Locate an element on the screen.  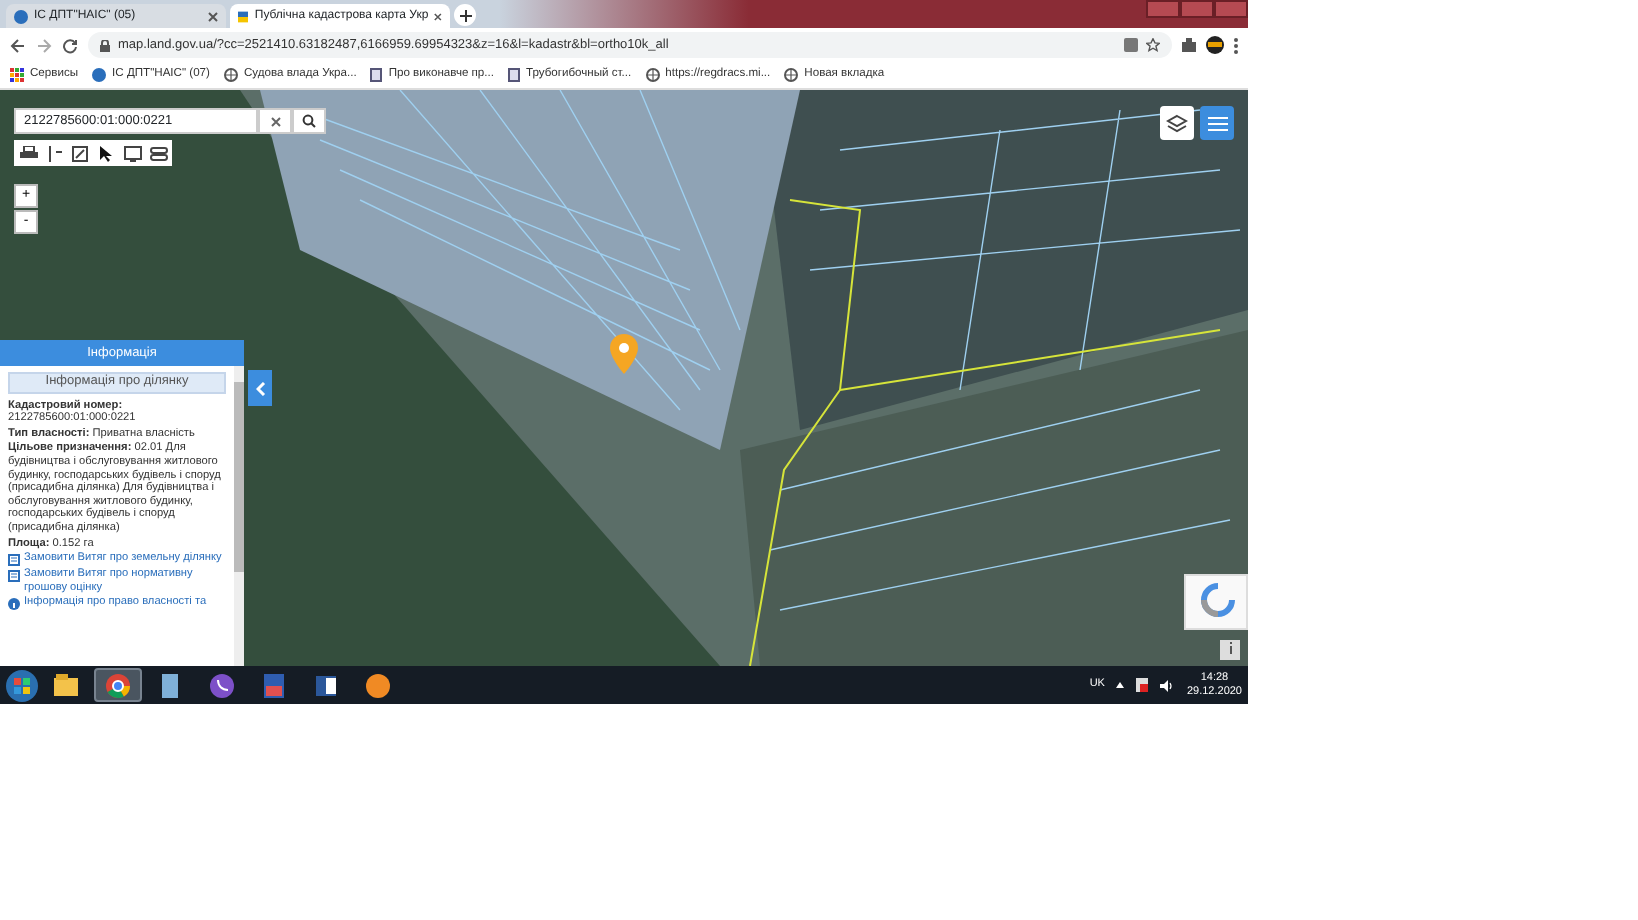
menu-icon is located at coordinates (1217, 123).